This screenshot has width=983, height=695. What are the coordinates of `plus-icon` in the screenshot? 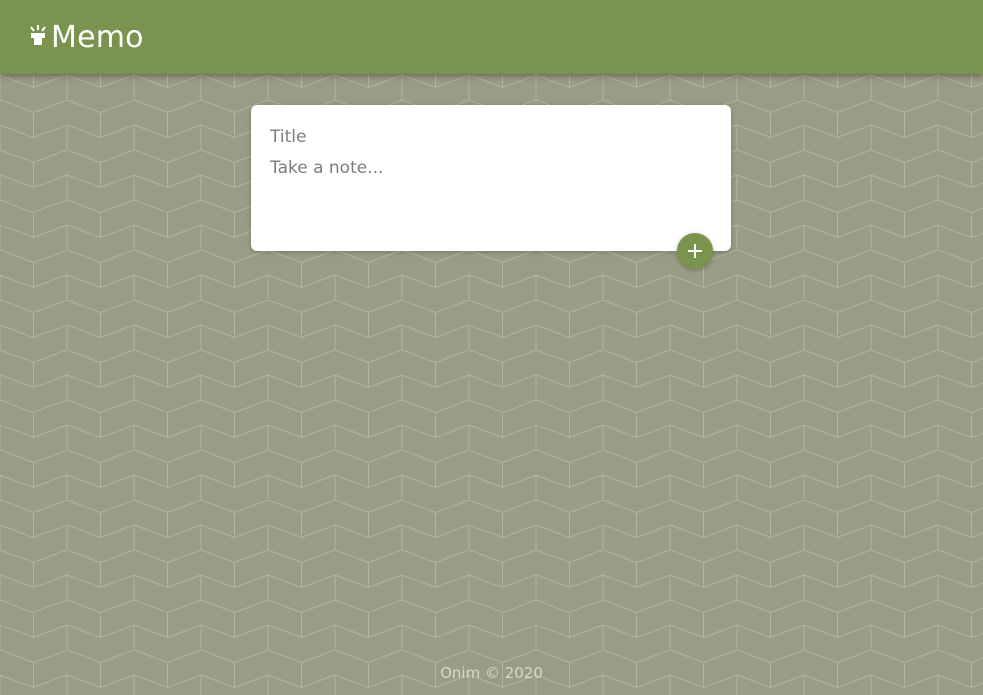 It's located at (695, 251).